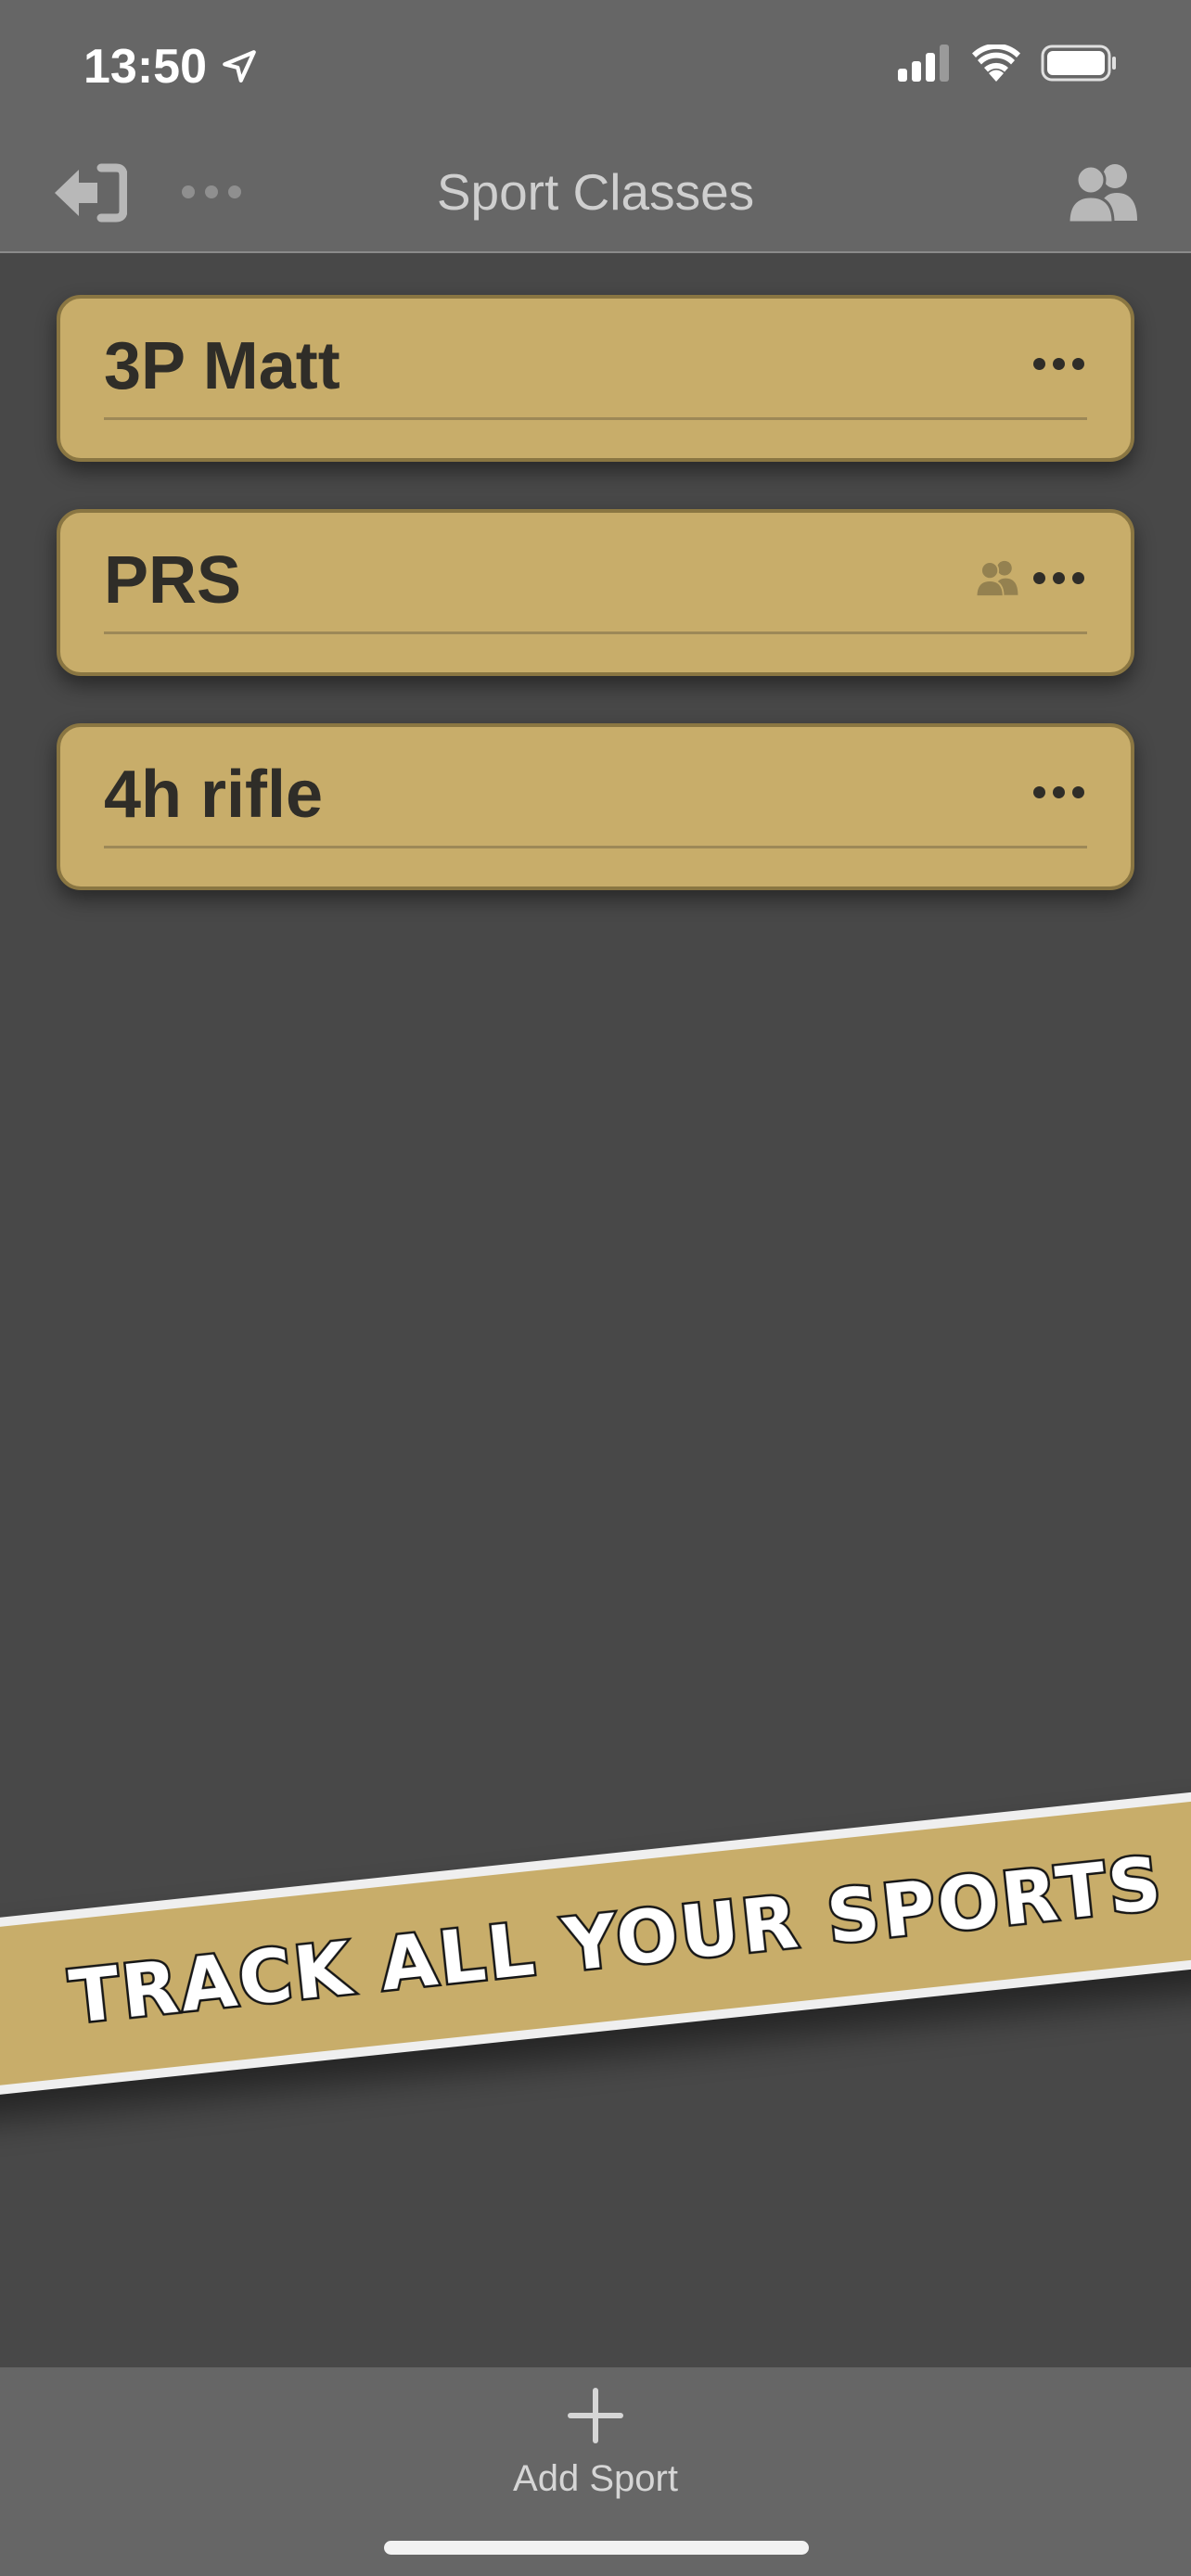  I want to click on promo-banner-strip: TRACK ALL YOUR SPORTS, so click(595, 1942).